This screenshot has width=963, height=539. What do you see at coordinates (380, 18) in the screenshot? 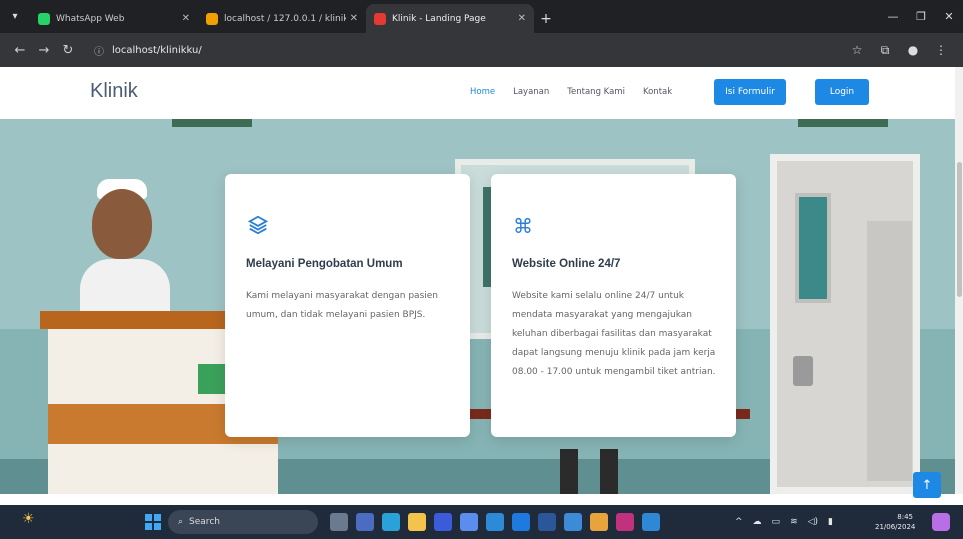
I see `klinik-favicon-icon` at bounding box center [380, 18].